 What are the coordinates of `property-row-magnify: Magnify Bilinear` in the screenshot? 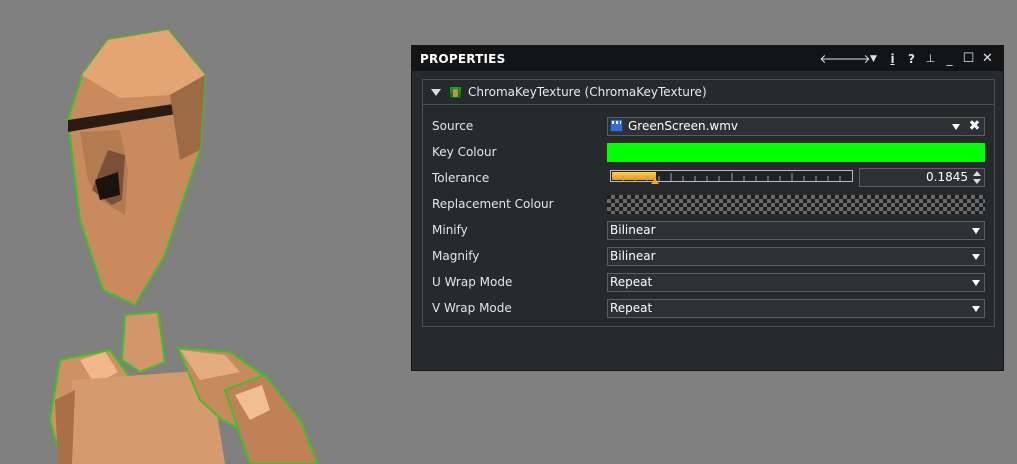 It's located at (708, 256).